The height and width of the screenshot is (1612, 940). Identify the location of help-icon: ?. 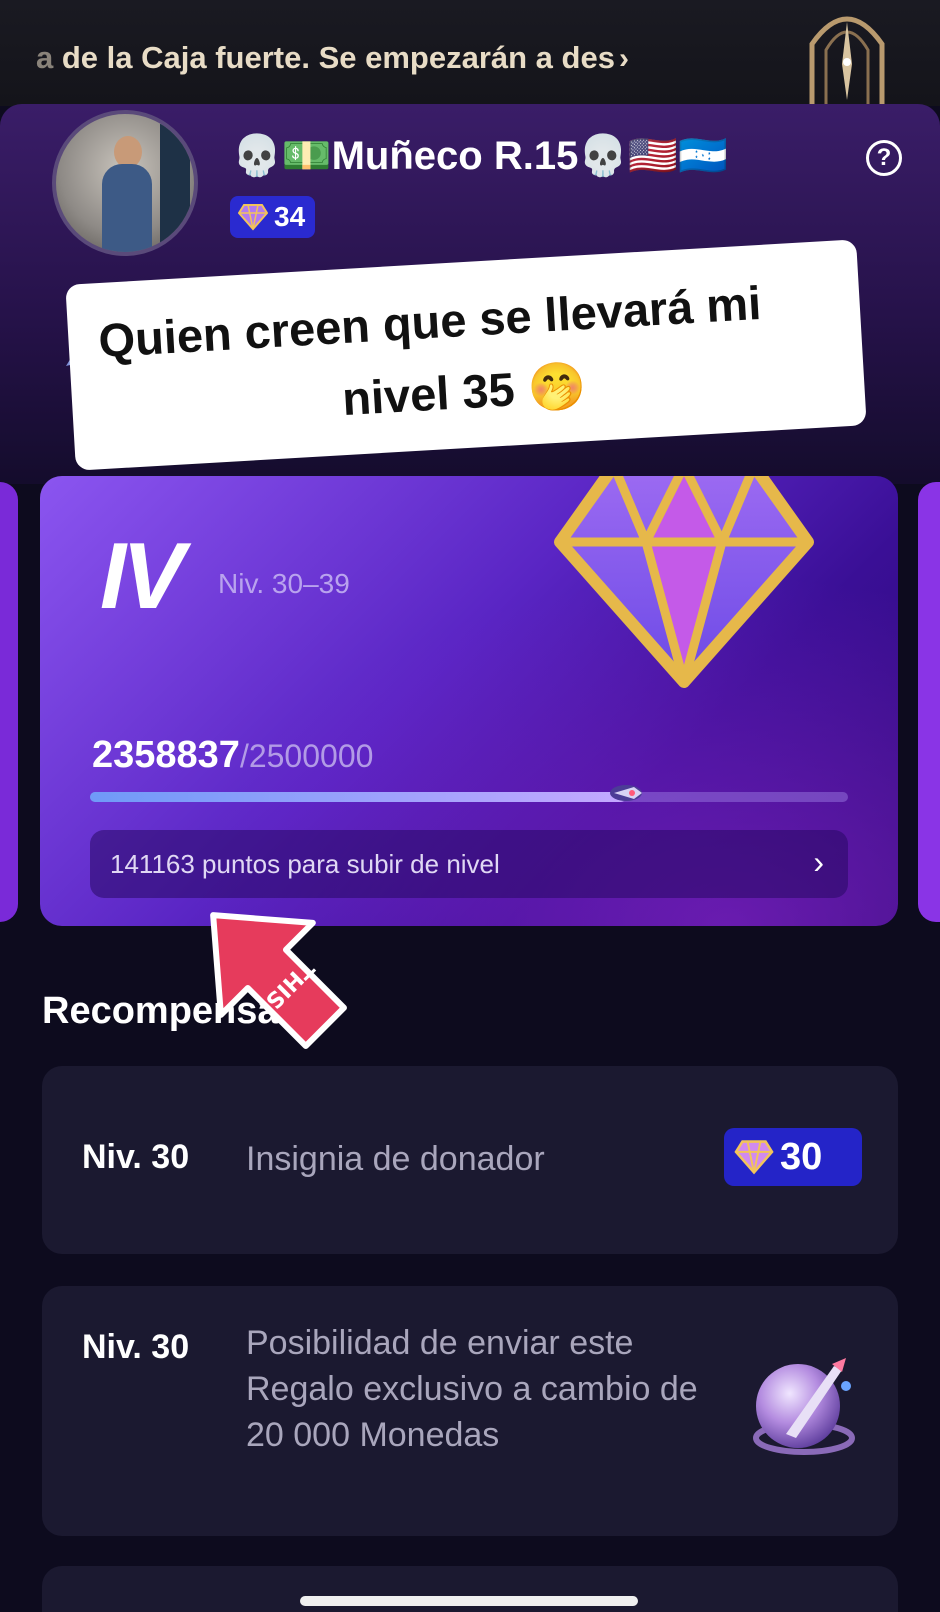
(884, 157).